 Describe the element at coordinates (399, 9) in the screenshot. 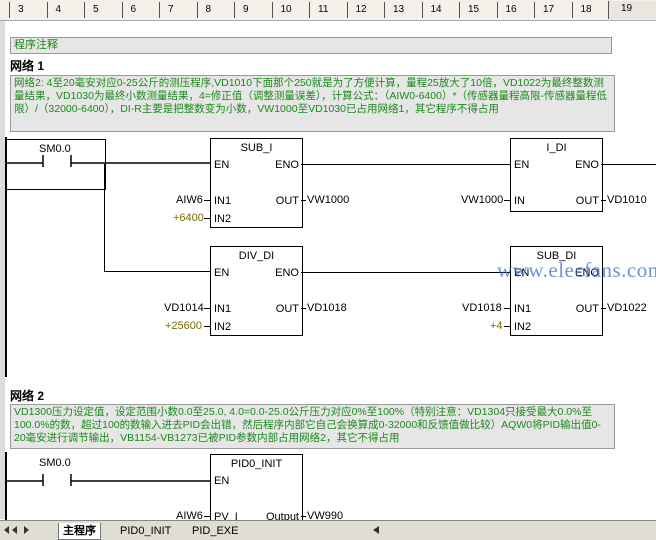

I see `ruler-tick-13: 13` at that location.